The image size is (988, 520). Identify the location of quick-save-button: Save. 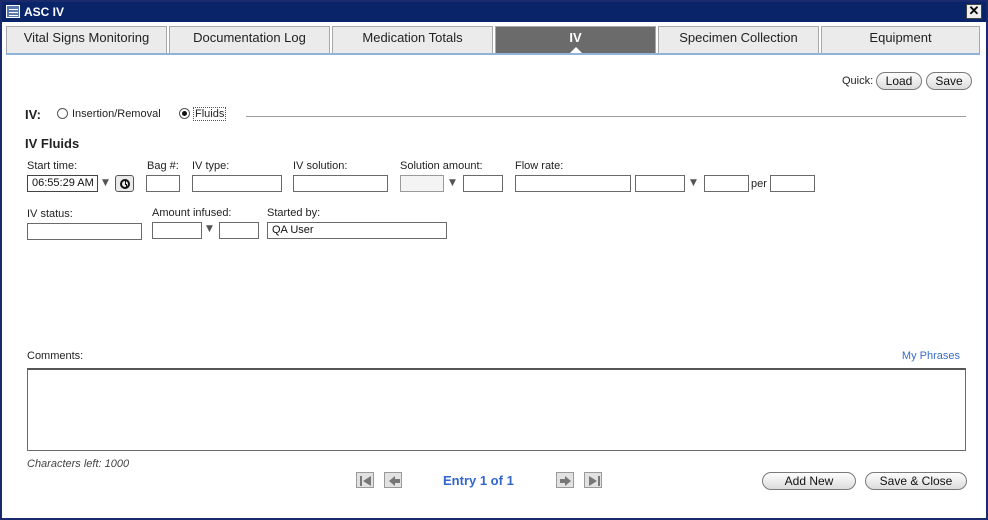
(949, 81).